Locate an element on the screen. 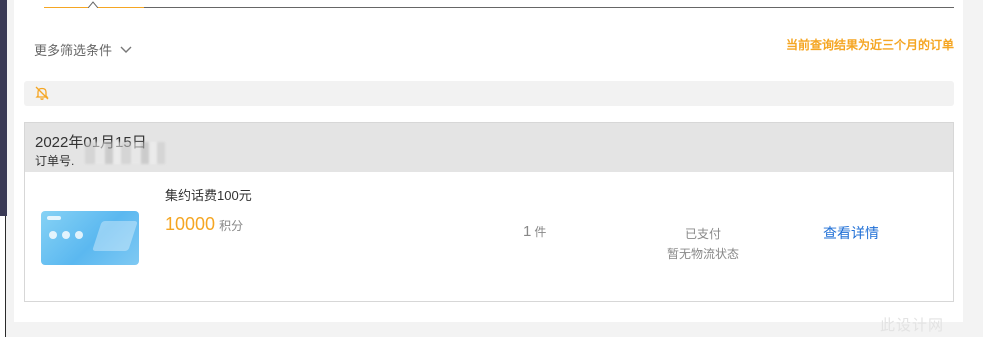  watermark: 此设计网 is located at coordinates (912, 325).